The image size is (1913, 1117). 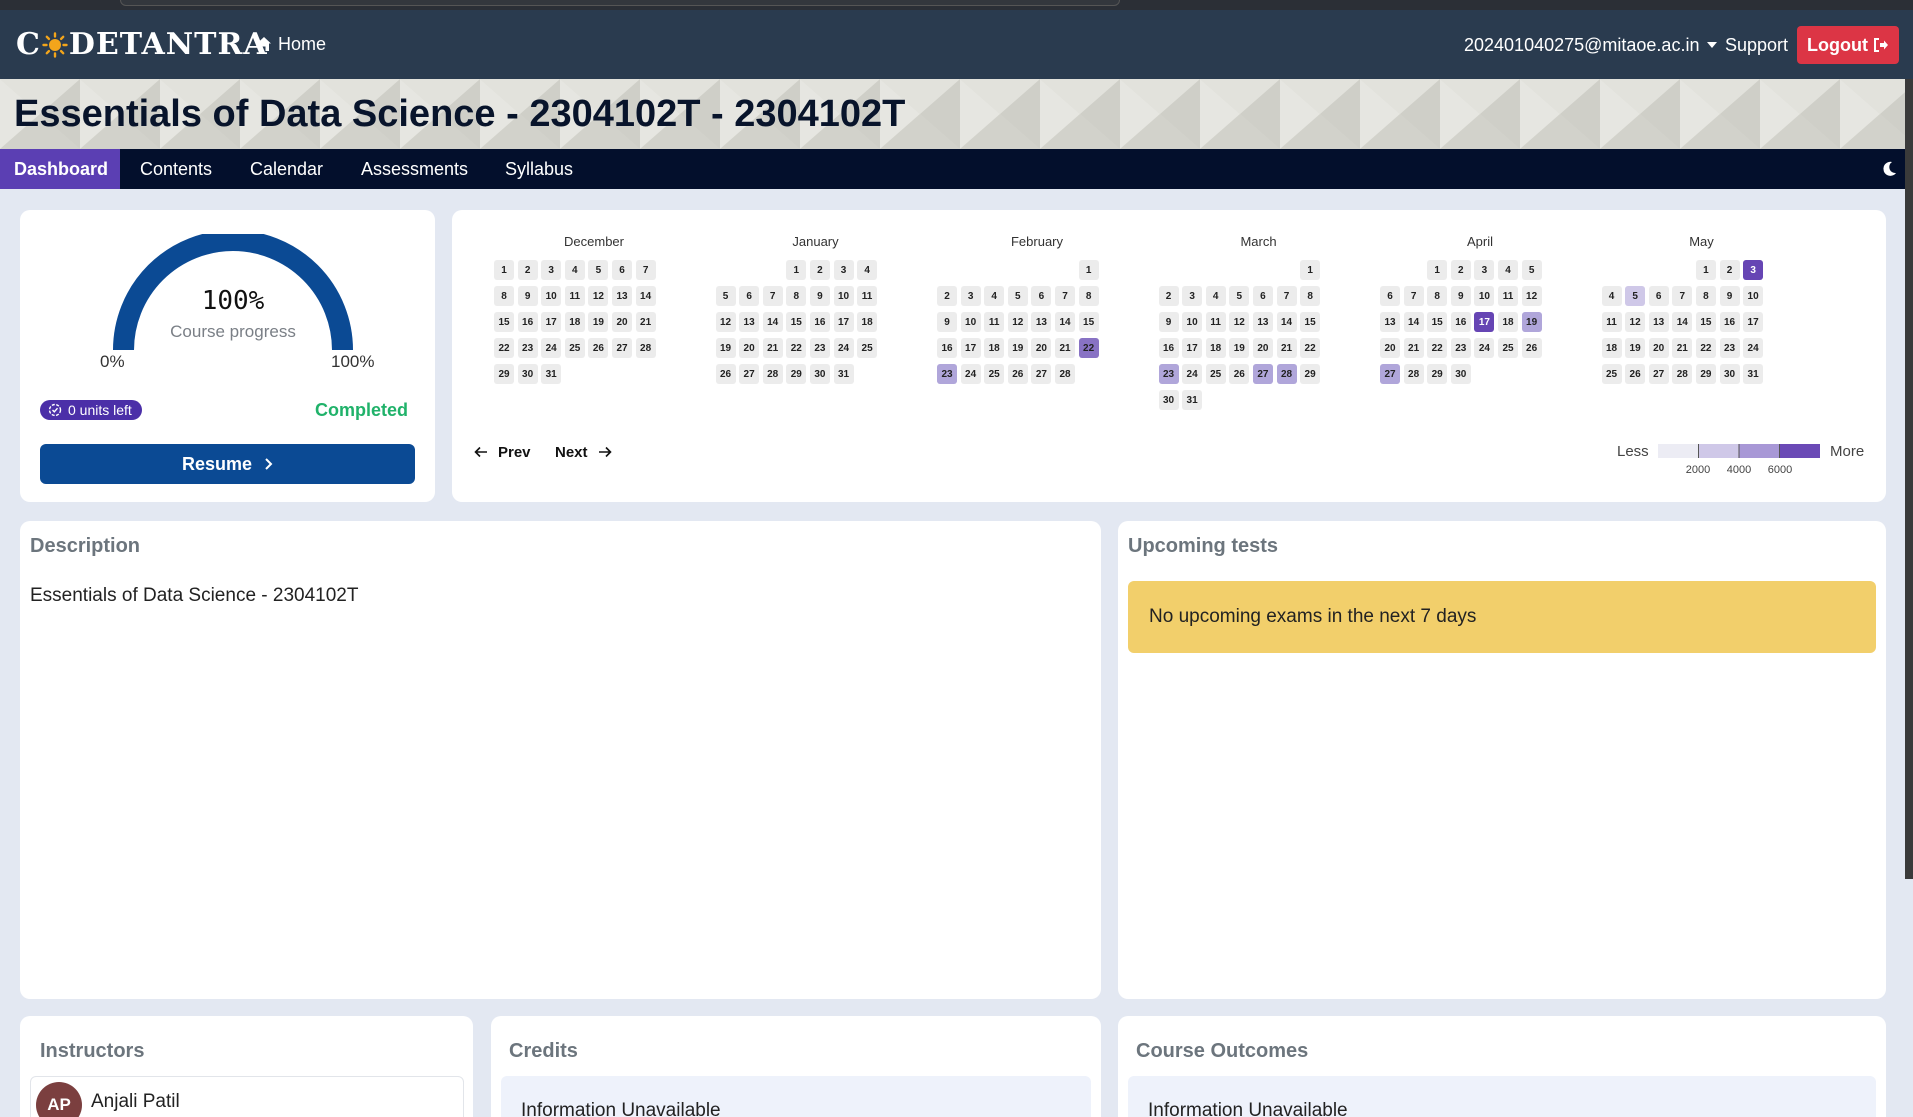 What do you see at coordinates (574, 270) in the screenshot?
I see `calendar-day: 4` at bounding box center [574, 270].